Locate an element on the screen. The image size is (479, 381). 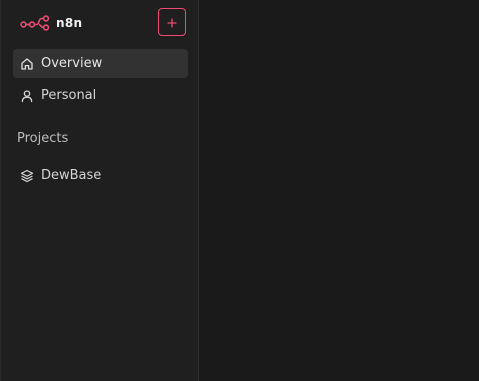
sidebar-item-overview: Overview is located at coordinates (100, 63).